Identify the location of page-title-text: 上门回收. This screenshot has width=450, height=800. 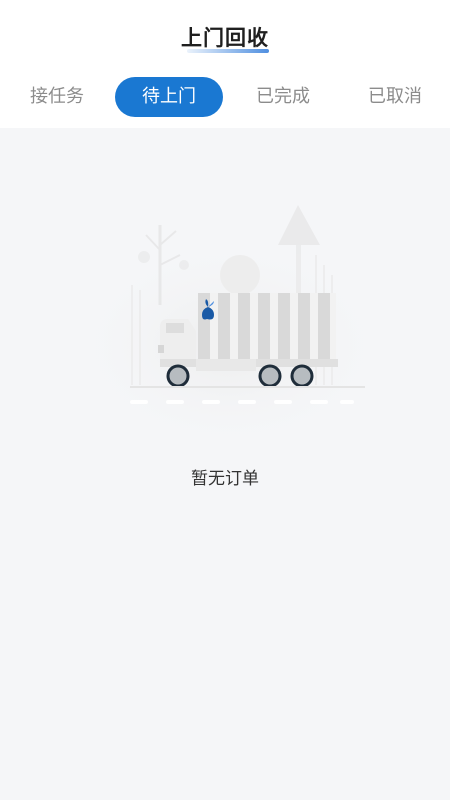
(225, 38).